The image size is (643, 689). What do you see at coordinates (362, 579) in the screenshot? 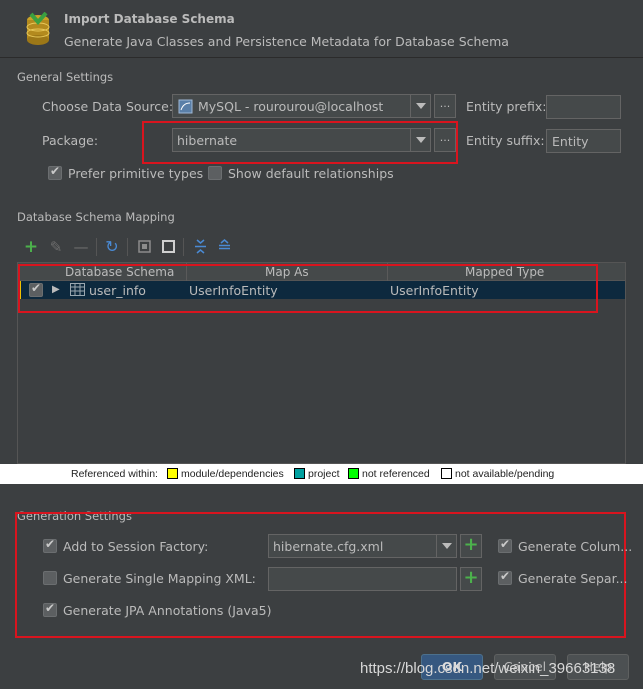
I see `single-mapping-field` at bounding box center [362, 579].